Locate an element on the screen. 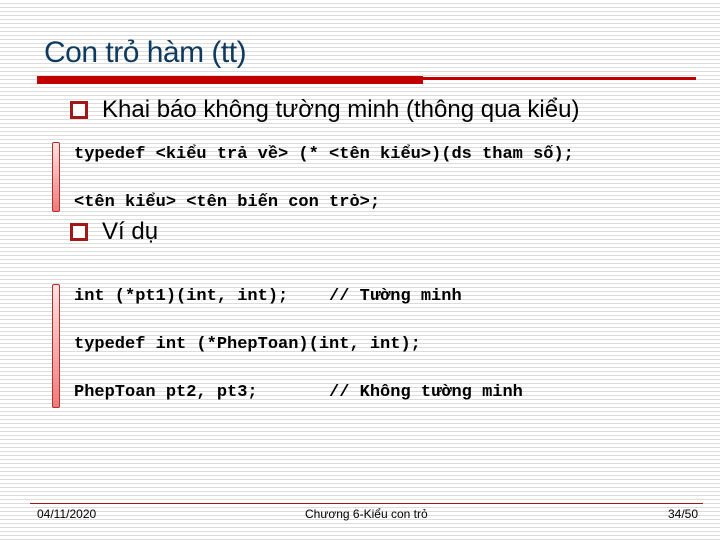 The height and width of the screenshot is (540, 720). footer-divider is located at coordinates (366, 503).